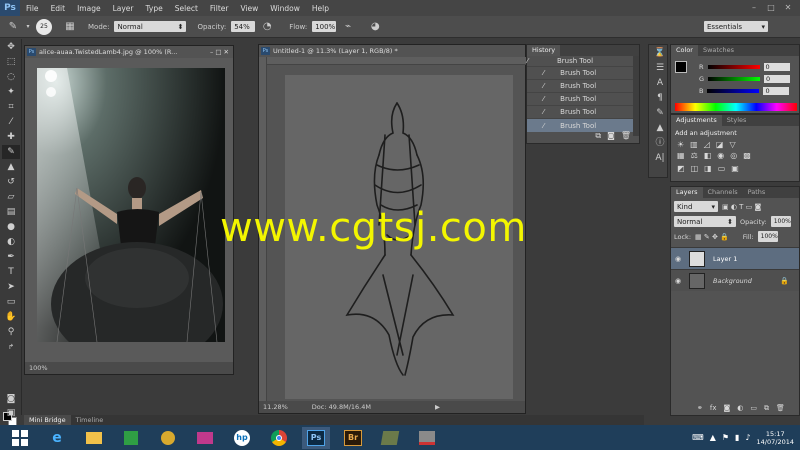  I want to click on paragraph-panel-icon: ¶, so click(660, 98).